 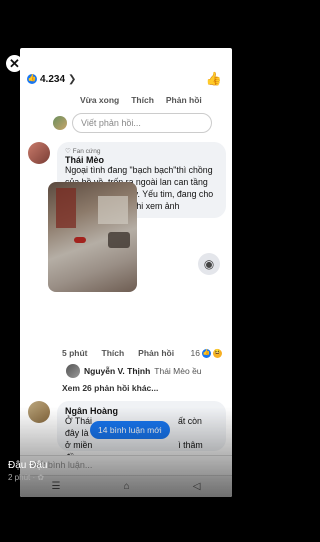 I want to click on comment-meta: 5 phút Thích Phản hồi 16 👍 😆, so click(x=142, y=353).